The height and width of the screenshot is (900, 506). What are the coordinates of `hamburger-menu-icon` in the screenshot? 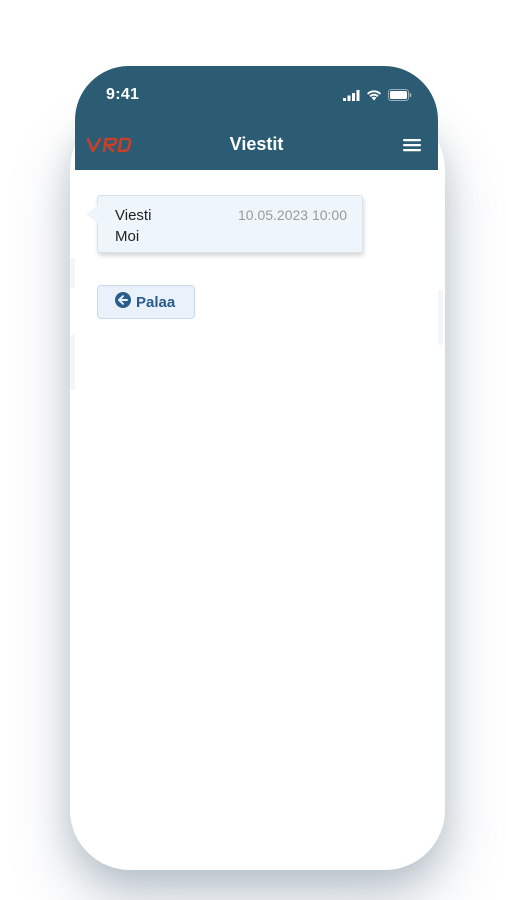 It's located at (412, 145).